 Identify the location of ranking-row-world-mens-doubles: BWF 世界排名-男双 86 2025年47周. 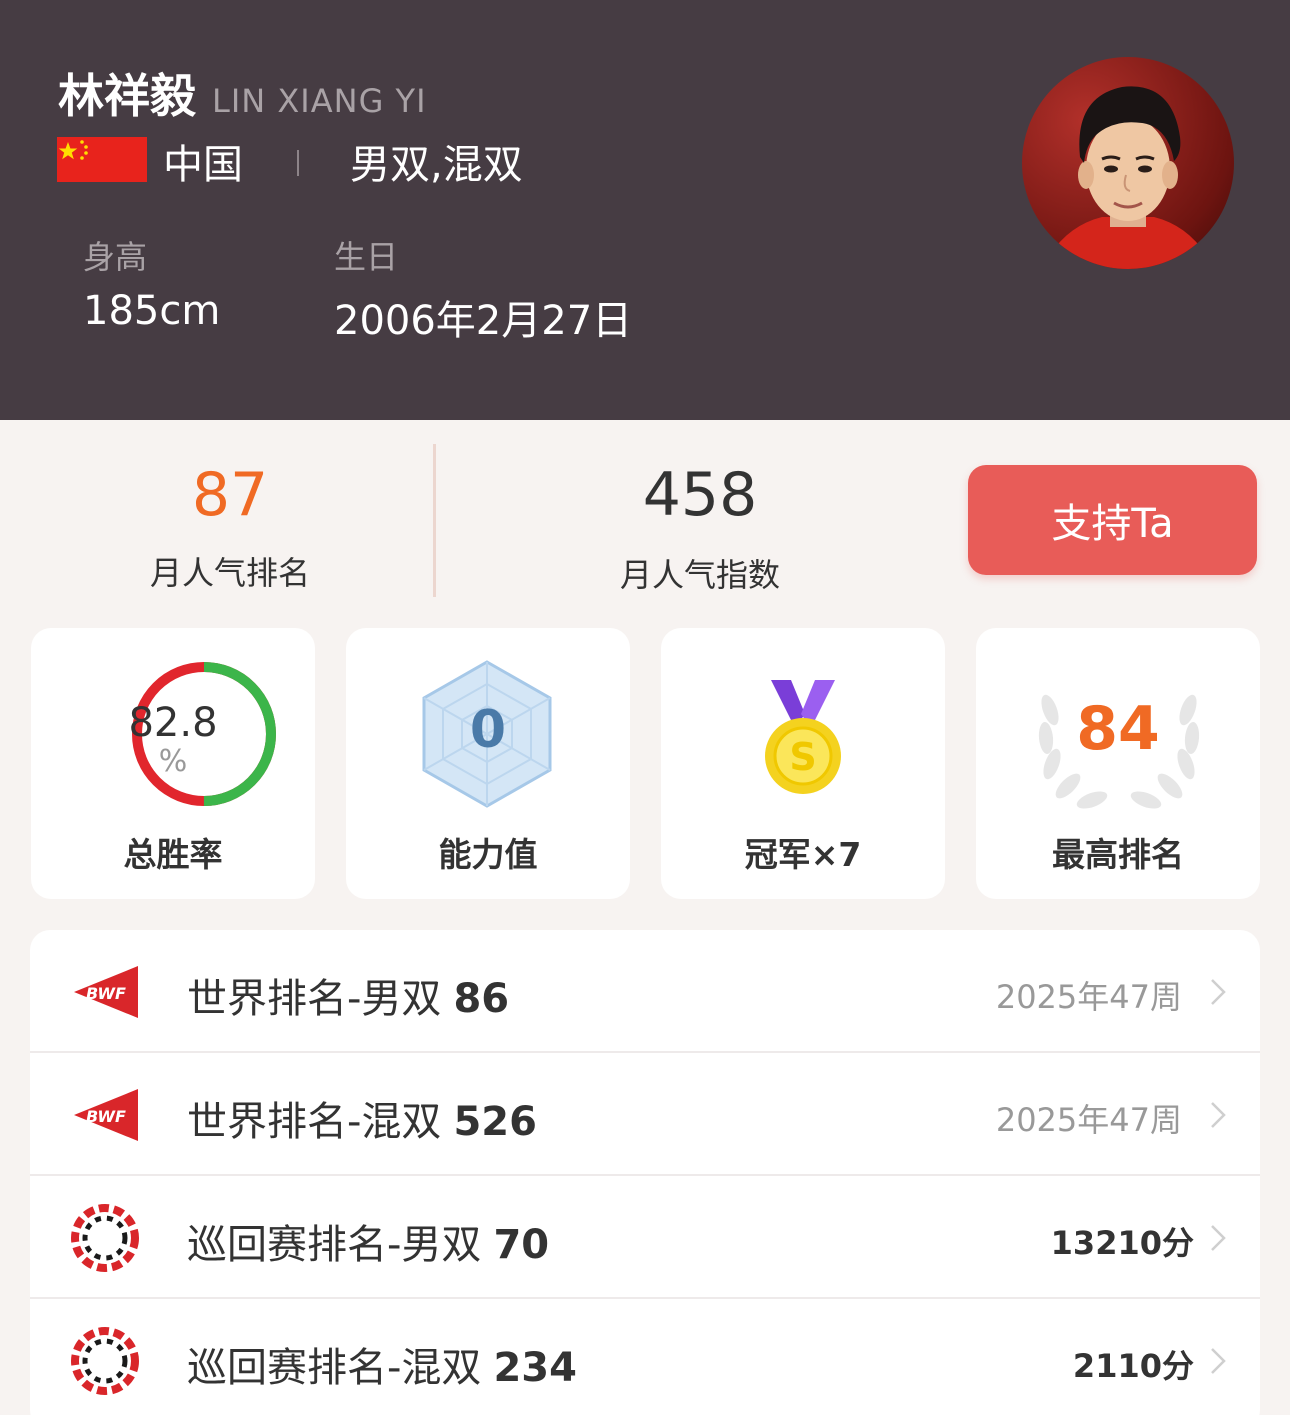
(645, 991).